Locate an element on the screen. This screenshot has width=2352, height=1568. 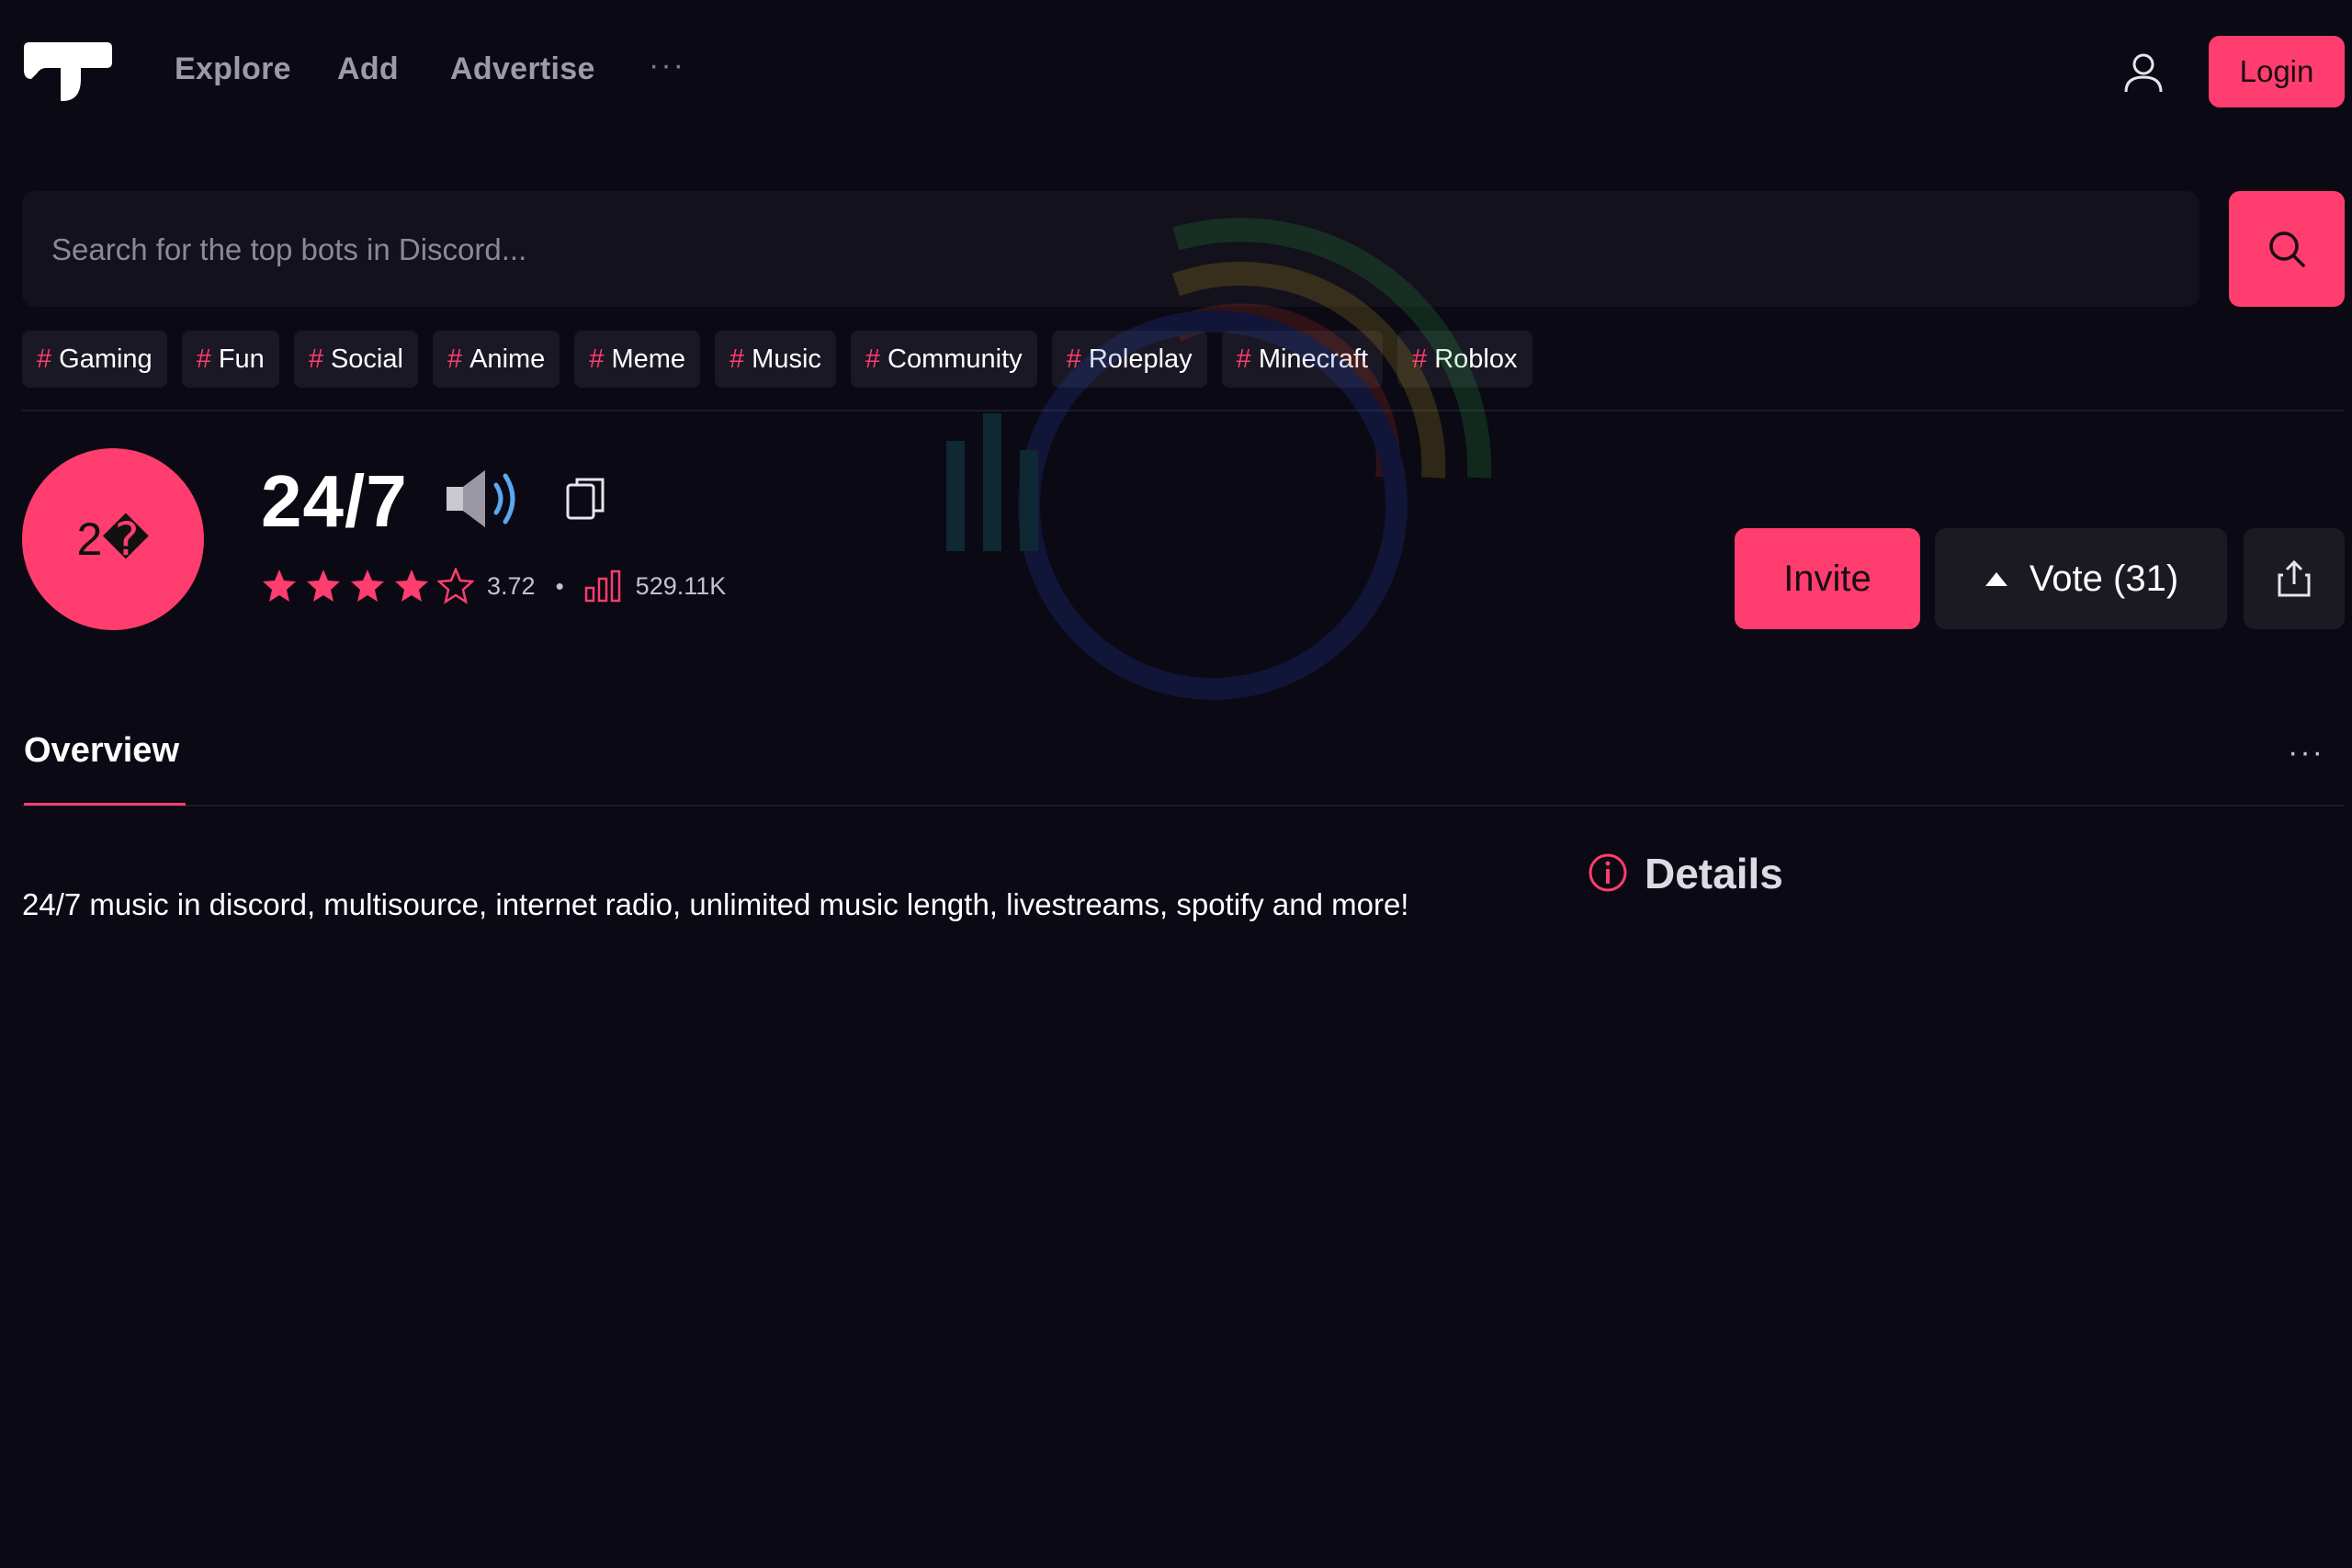
tab-overview: Overview is located at coordinates (101, 751).